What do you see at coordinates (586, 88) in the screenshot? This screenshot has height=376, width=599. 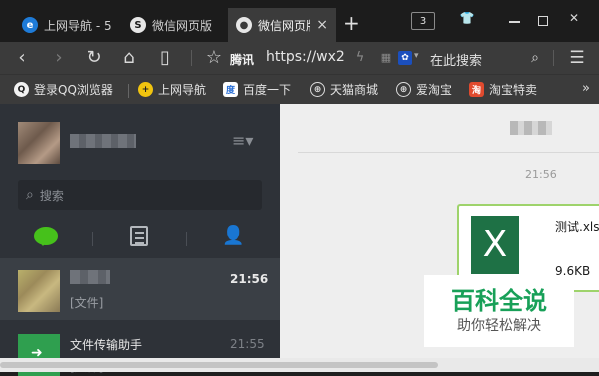 I see `bookmarks-overflow-icon: »` at bounding box center [586, 88].